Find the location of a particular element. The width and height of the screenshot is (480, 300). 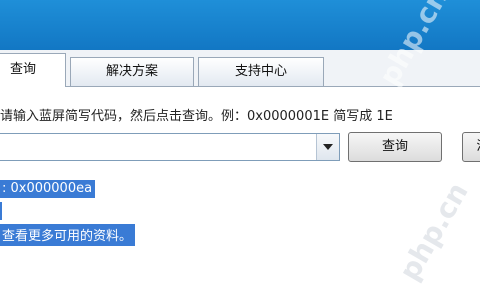

tab-query: 查询 is located at coordinates (33, 70).